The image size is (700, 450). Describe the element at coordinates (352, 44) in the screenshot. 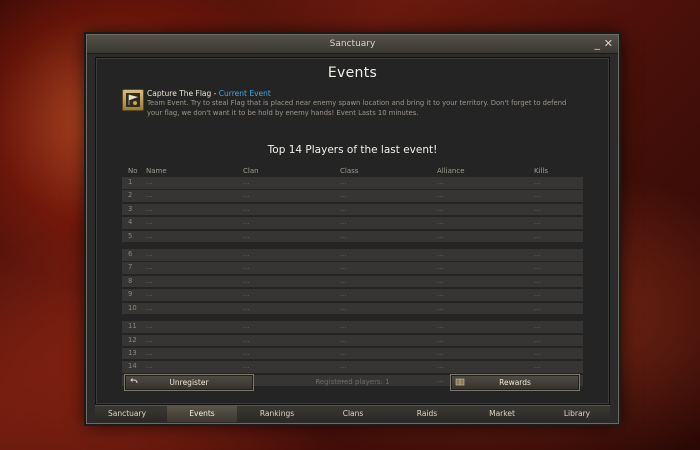

I see `window-titlebar: Sanctuary _ ✕` at that location.